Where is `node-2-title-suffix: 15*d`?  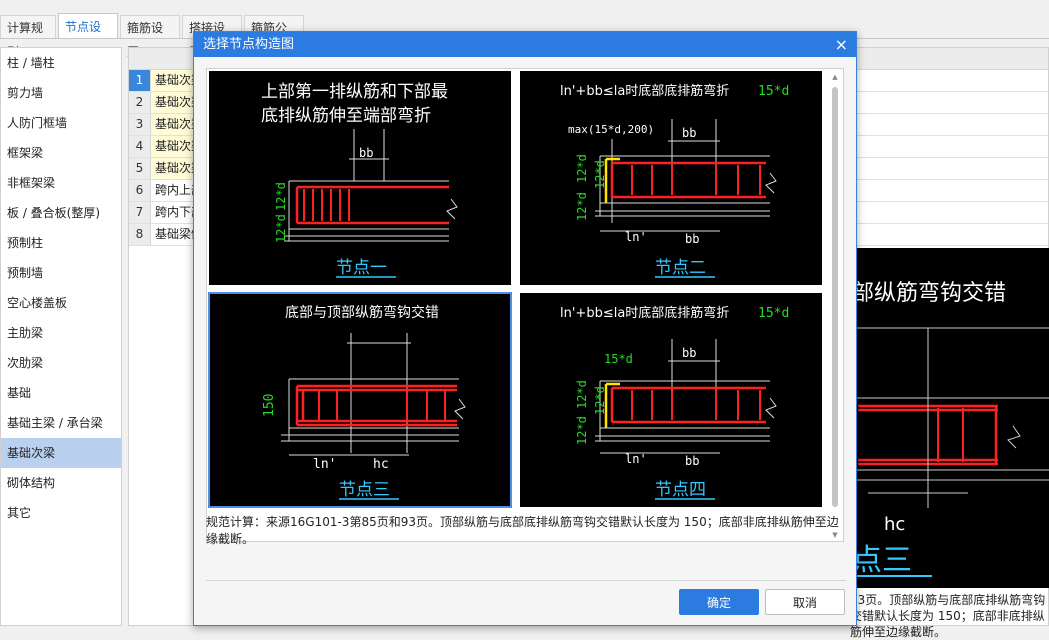
node-2-title-suffix: 15*d is located at coordinates (773, 91).